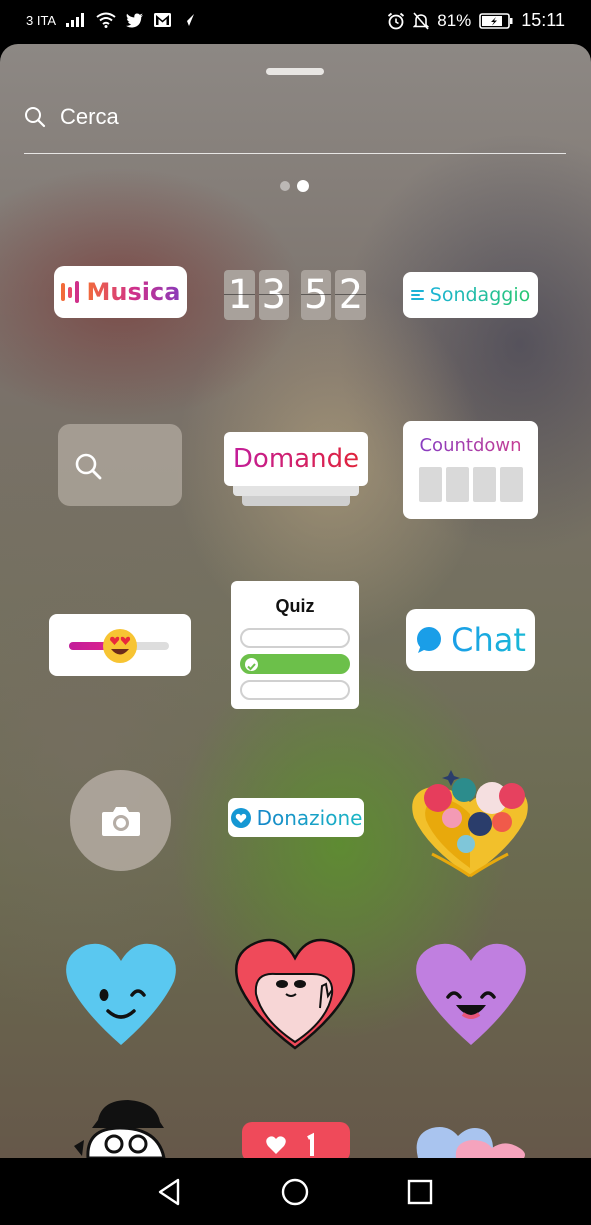 The height and width of the screenshot is (1225, 591). I want to click on poll-sticker: Sondaggio, so click(470, 295).